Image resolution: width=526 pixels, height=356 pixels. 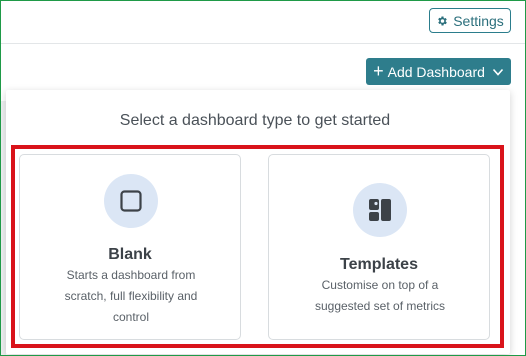 I want to click on blank-icon-circle, so click(x=131, y=201).